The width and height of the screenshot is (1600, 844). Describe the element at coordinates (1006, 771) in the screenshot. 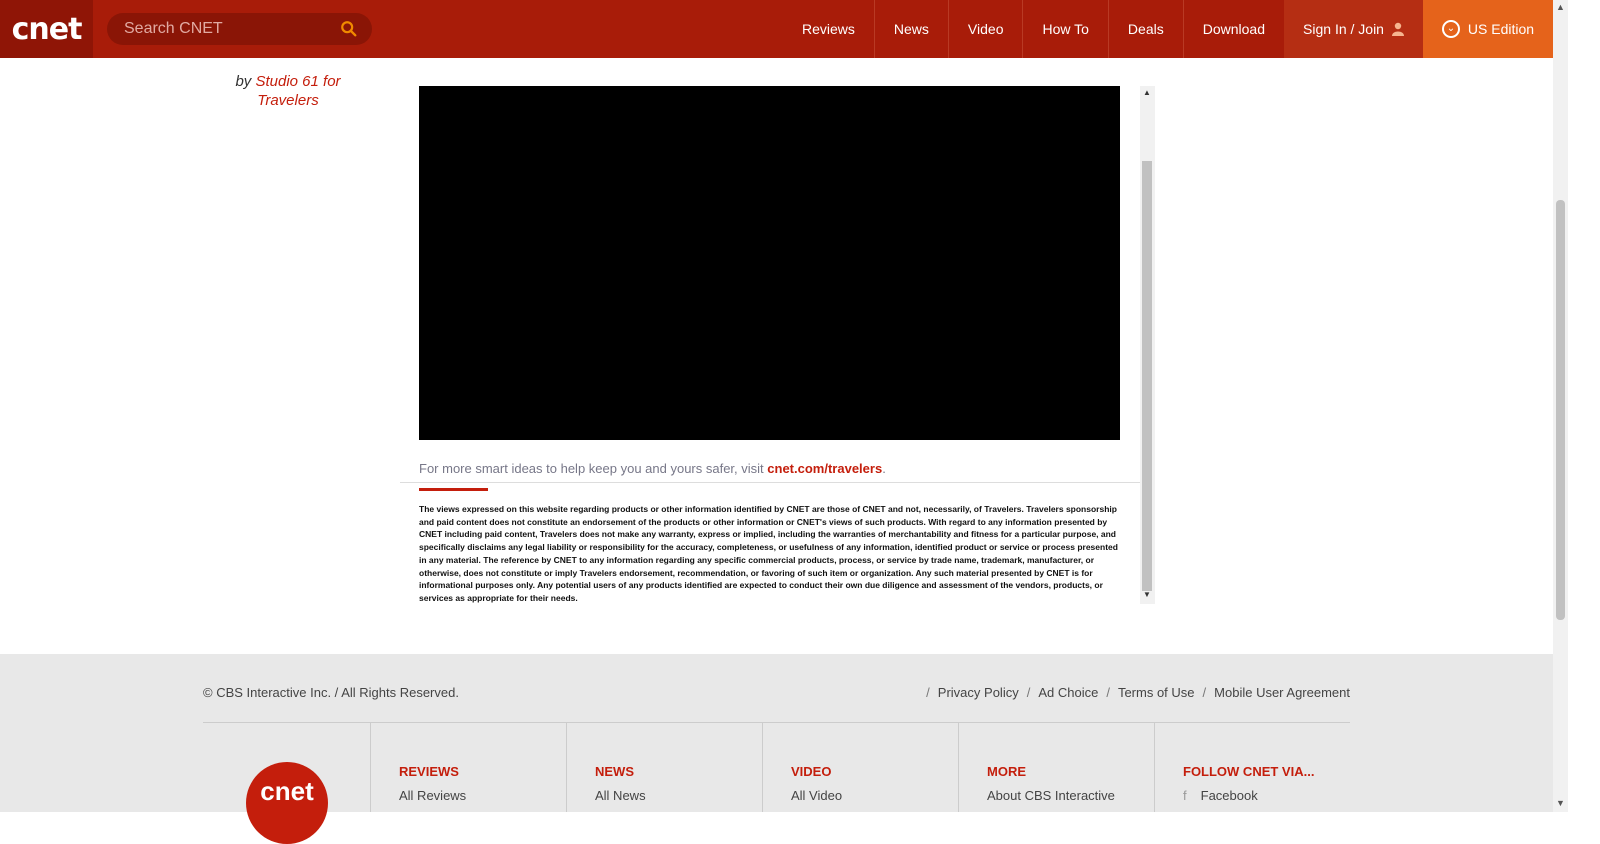

I see `footer-heading-more: MORE` at that location.